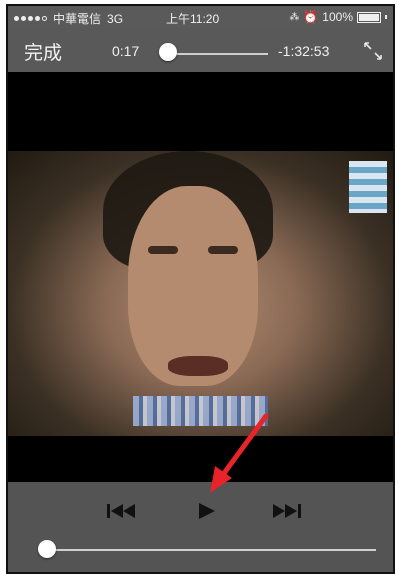 The width and height of the screenshot is (398, 574). Describe the element at coordinates (163, 250) in the screenshot. I see `video-eye-left` at that location.